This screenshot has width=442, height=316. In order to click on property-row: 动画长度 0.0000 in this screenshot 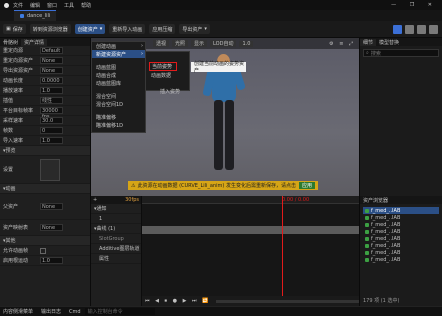, I will do `click(45, 81)`.